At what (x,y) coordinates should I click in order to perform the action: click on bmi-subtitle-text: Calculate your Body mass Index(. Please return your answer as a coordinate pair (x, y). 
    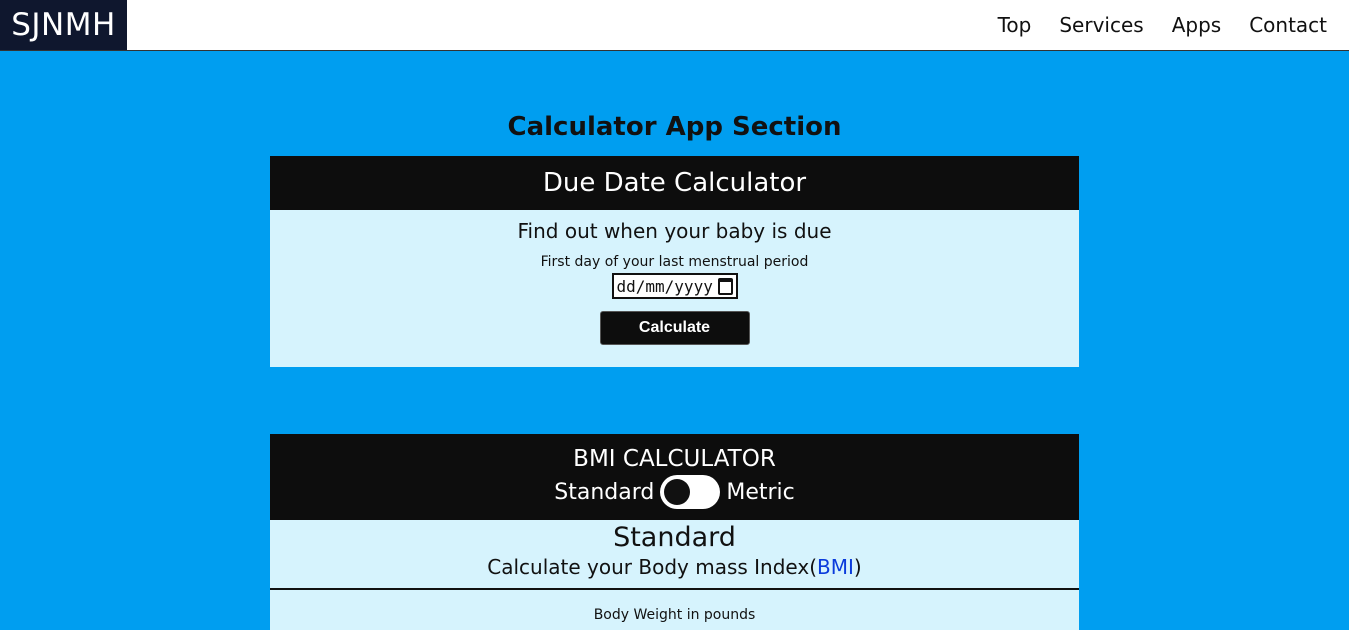
    Looking at the image, I should click on (652, 567).